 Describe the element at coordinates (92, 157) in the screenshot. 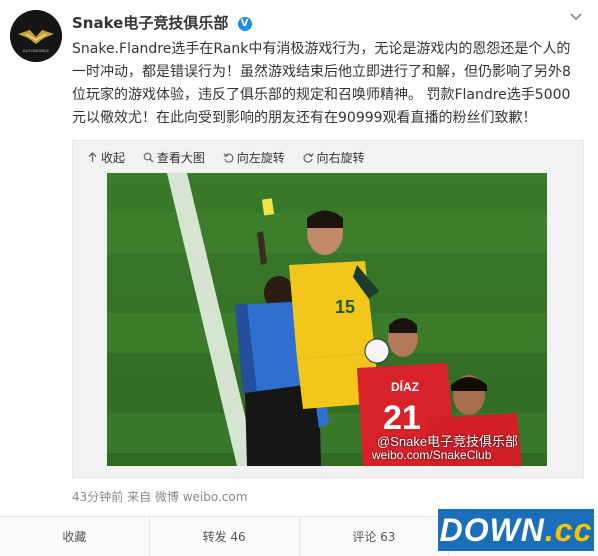

I see `arrow-up-icon` at that location.